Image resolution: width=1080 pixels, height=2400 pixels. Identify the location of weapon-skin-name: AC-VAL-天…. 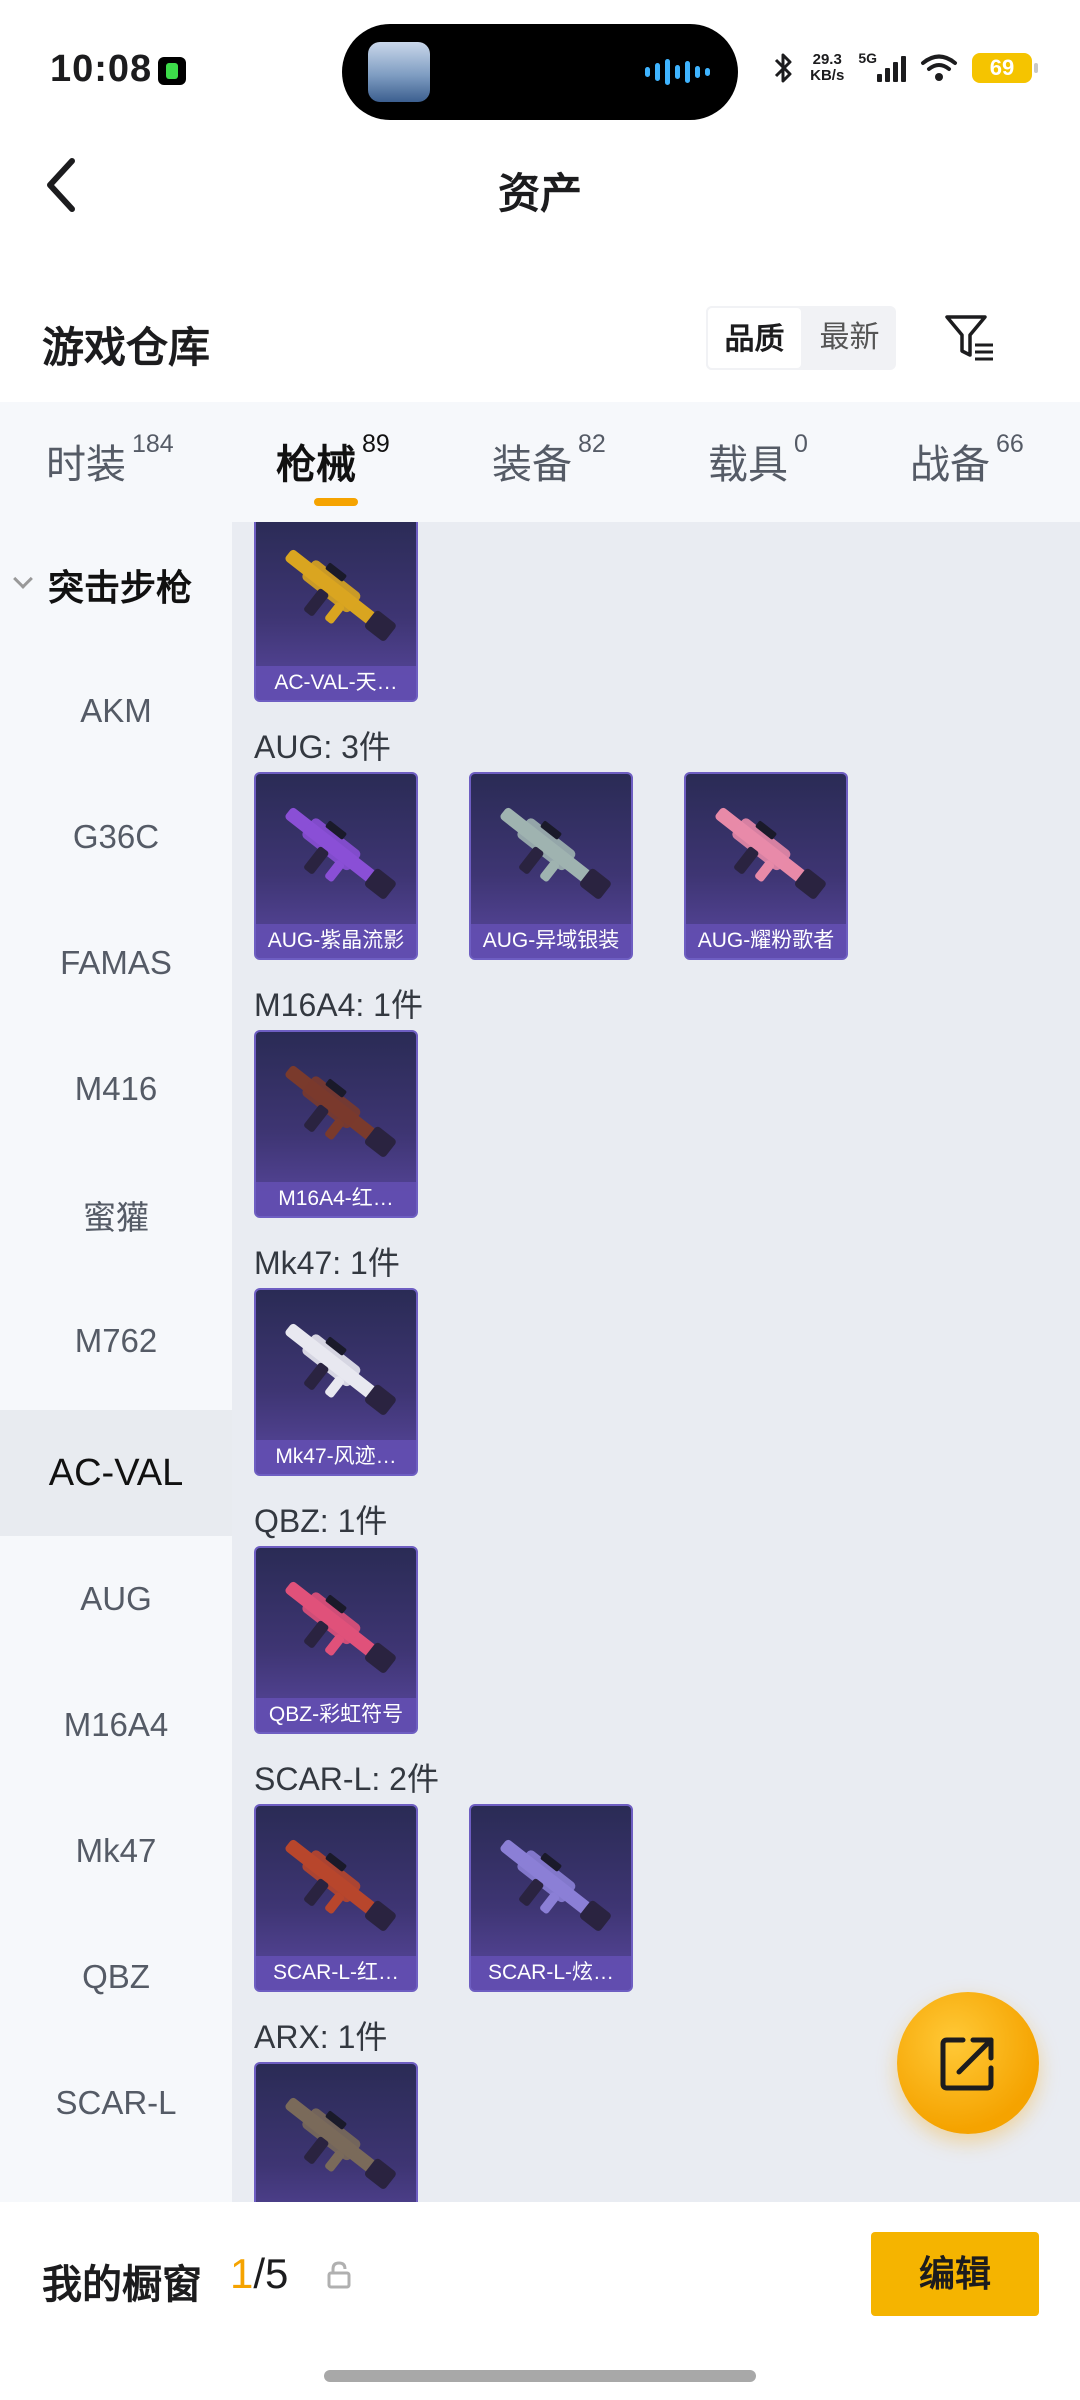
(336, 683).